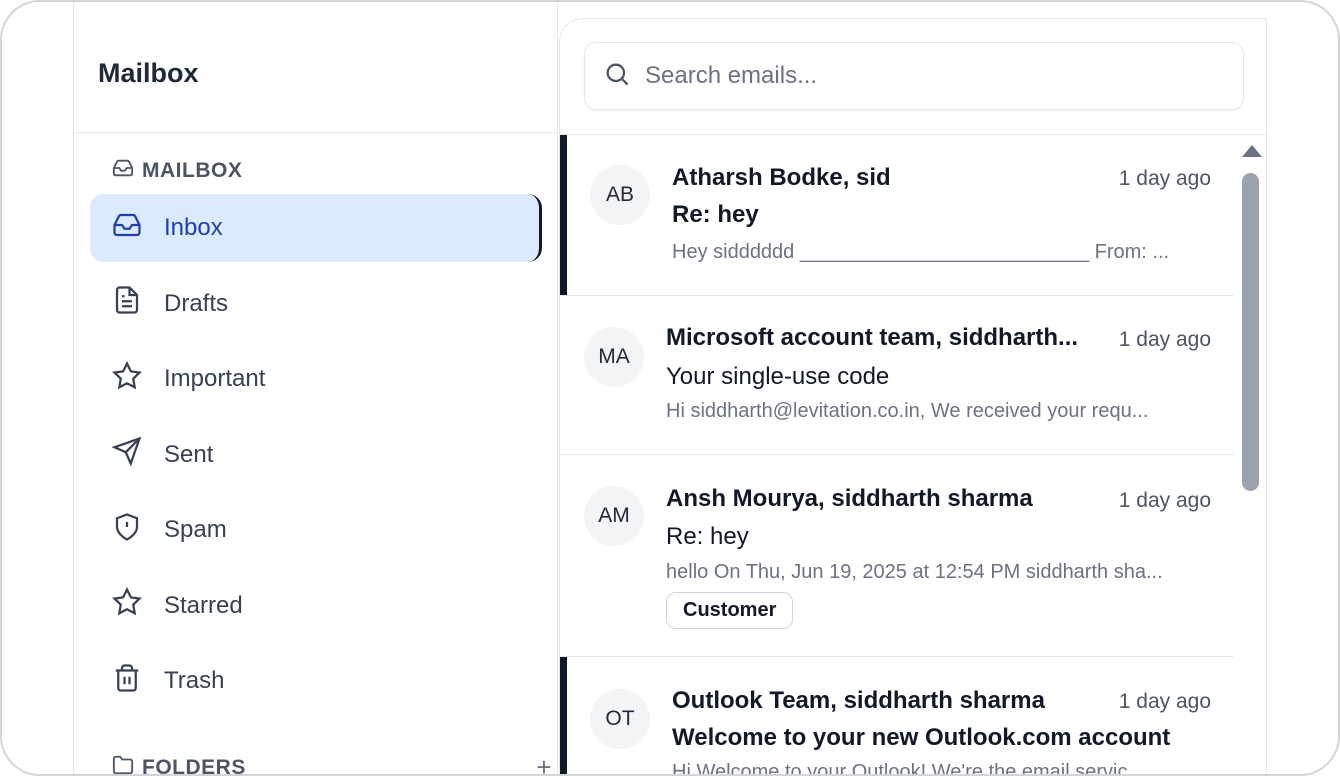 Image resolution: width=1340 pixels, height=776 pixels. I want to click on sidebar-item-drafts: Drafts, so click(316, 304).